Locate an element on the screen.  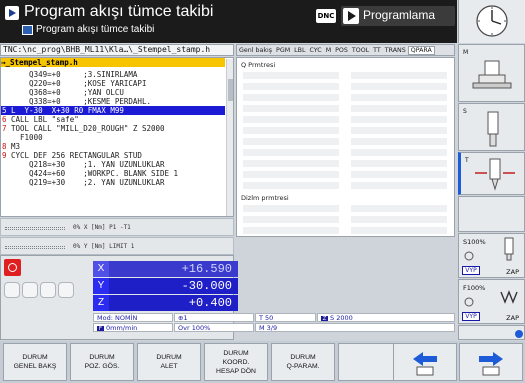
spindle-override-icon is located at coordinates (489, 249).